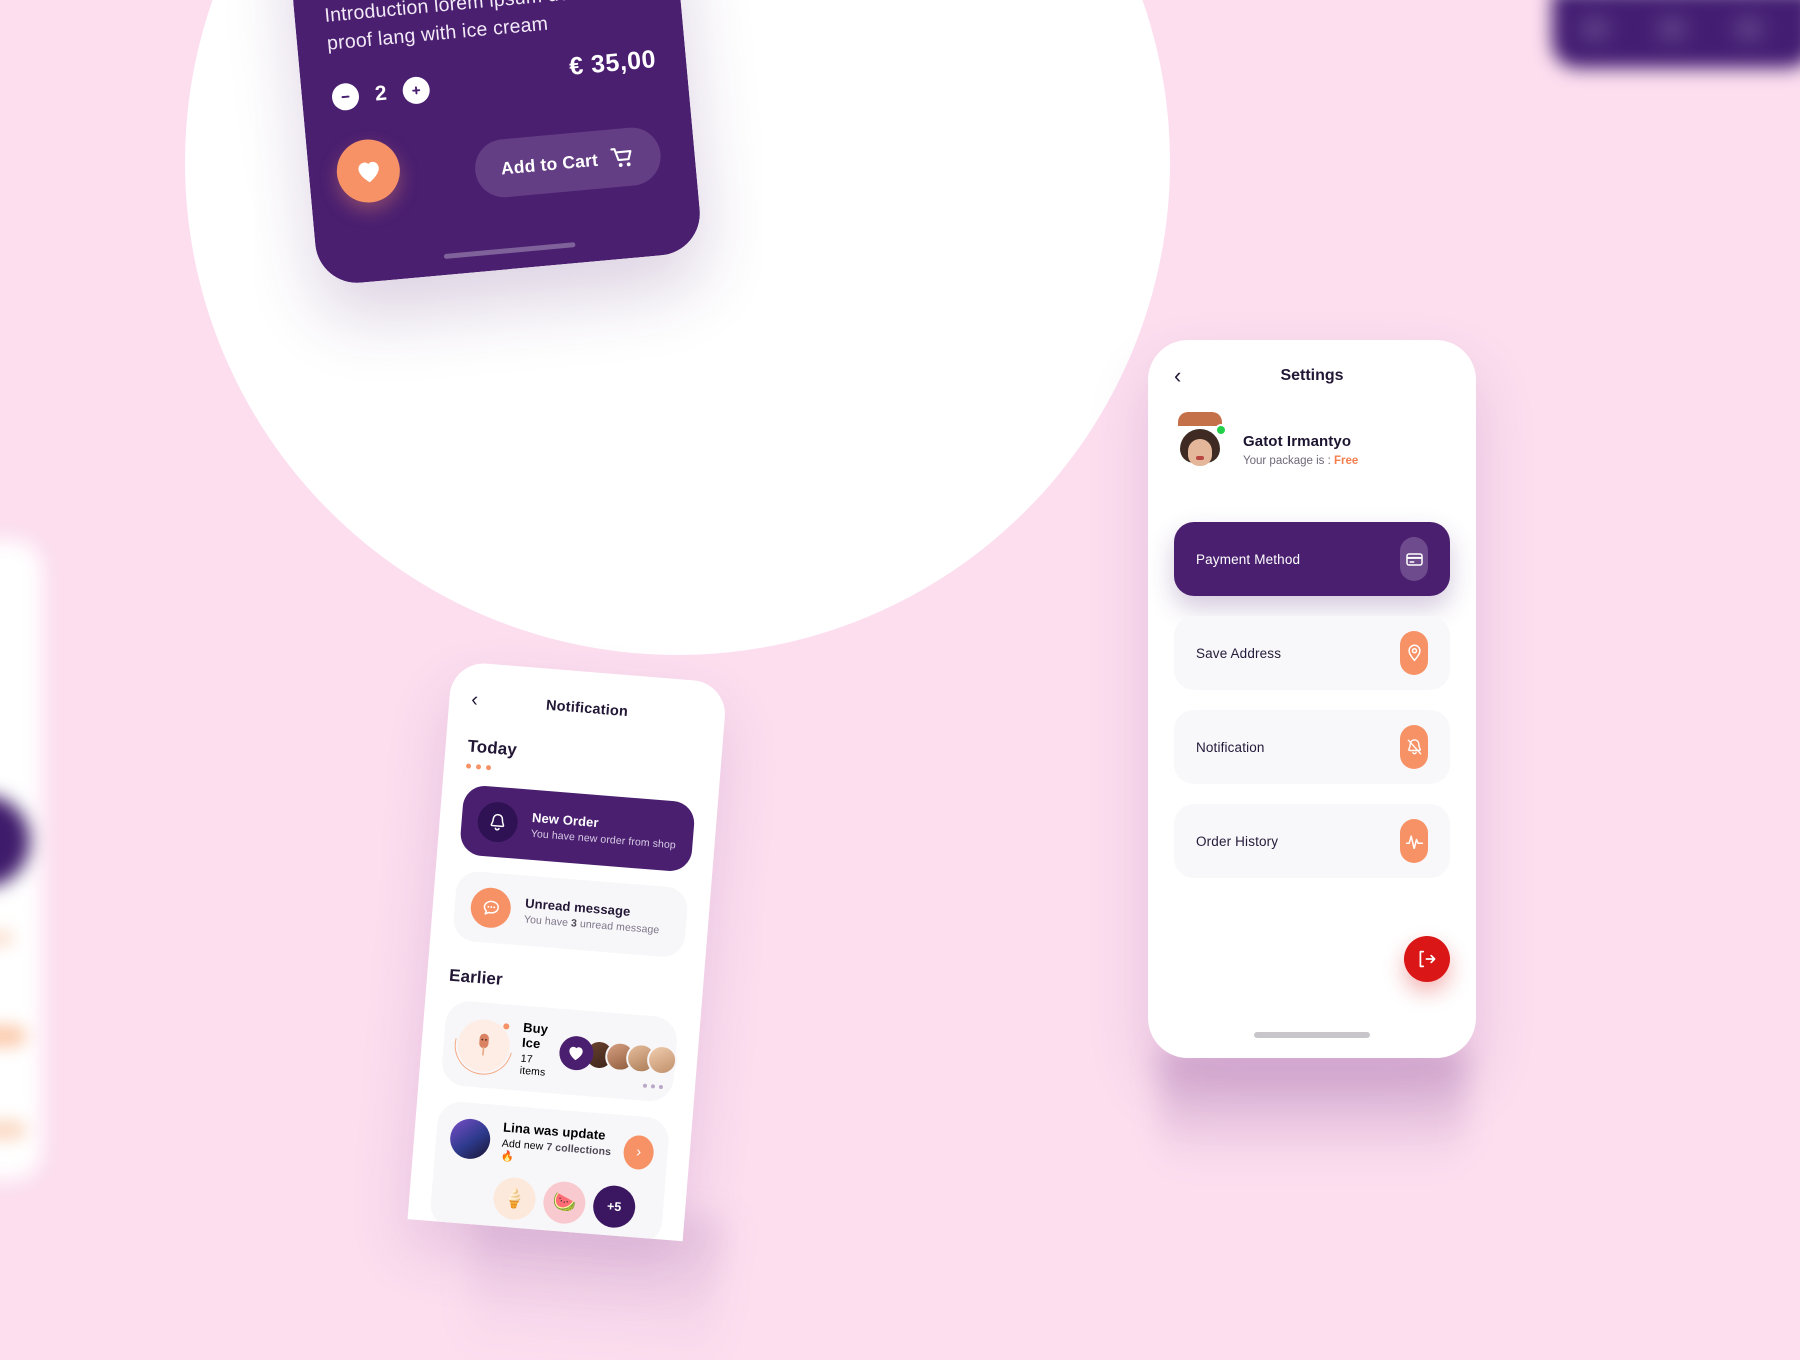  I want to click on collection-chips: 🍦 🍉 +5, so click(547, 1201).